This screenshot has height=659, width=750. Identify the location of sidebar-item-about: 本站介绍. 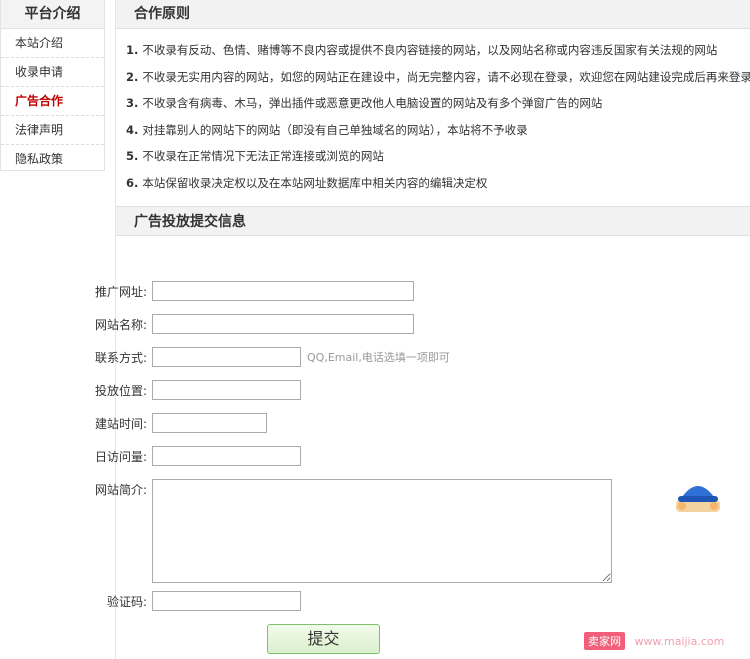
(52, 43).